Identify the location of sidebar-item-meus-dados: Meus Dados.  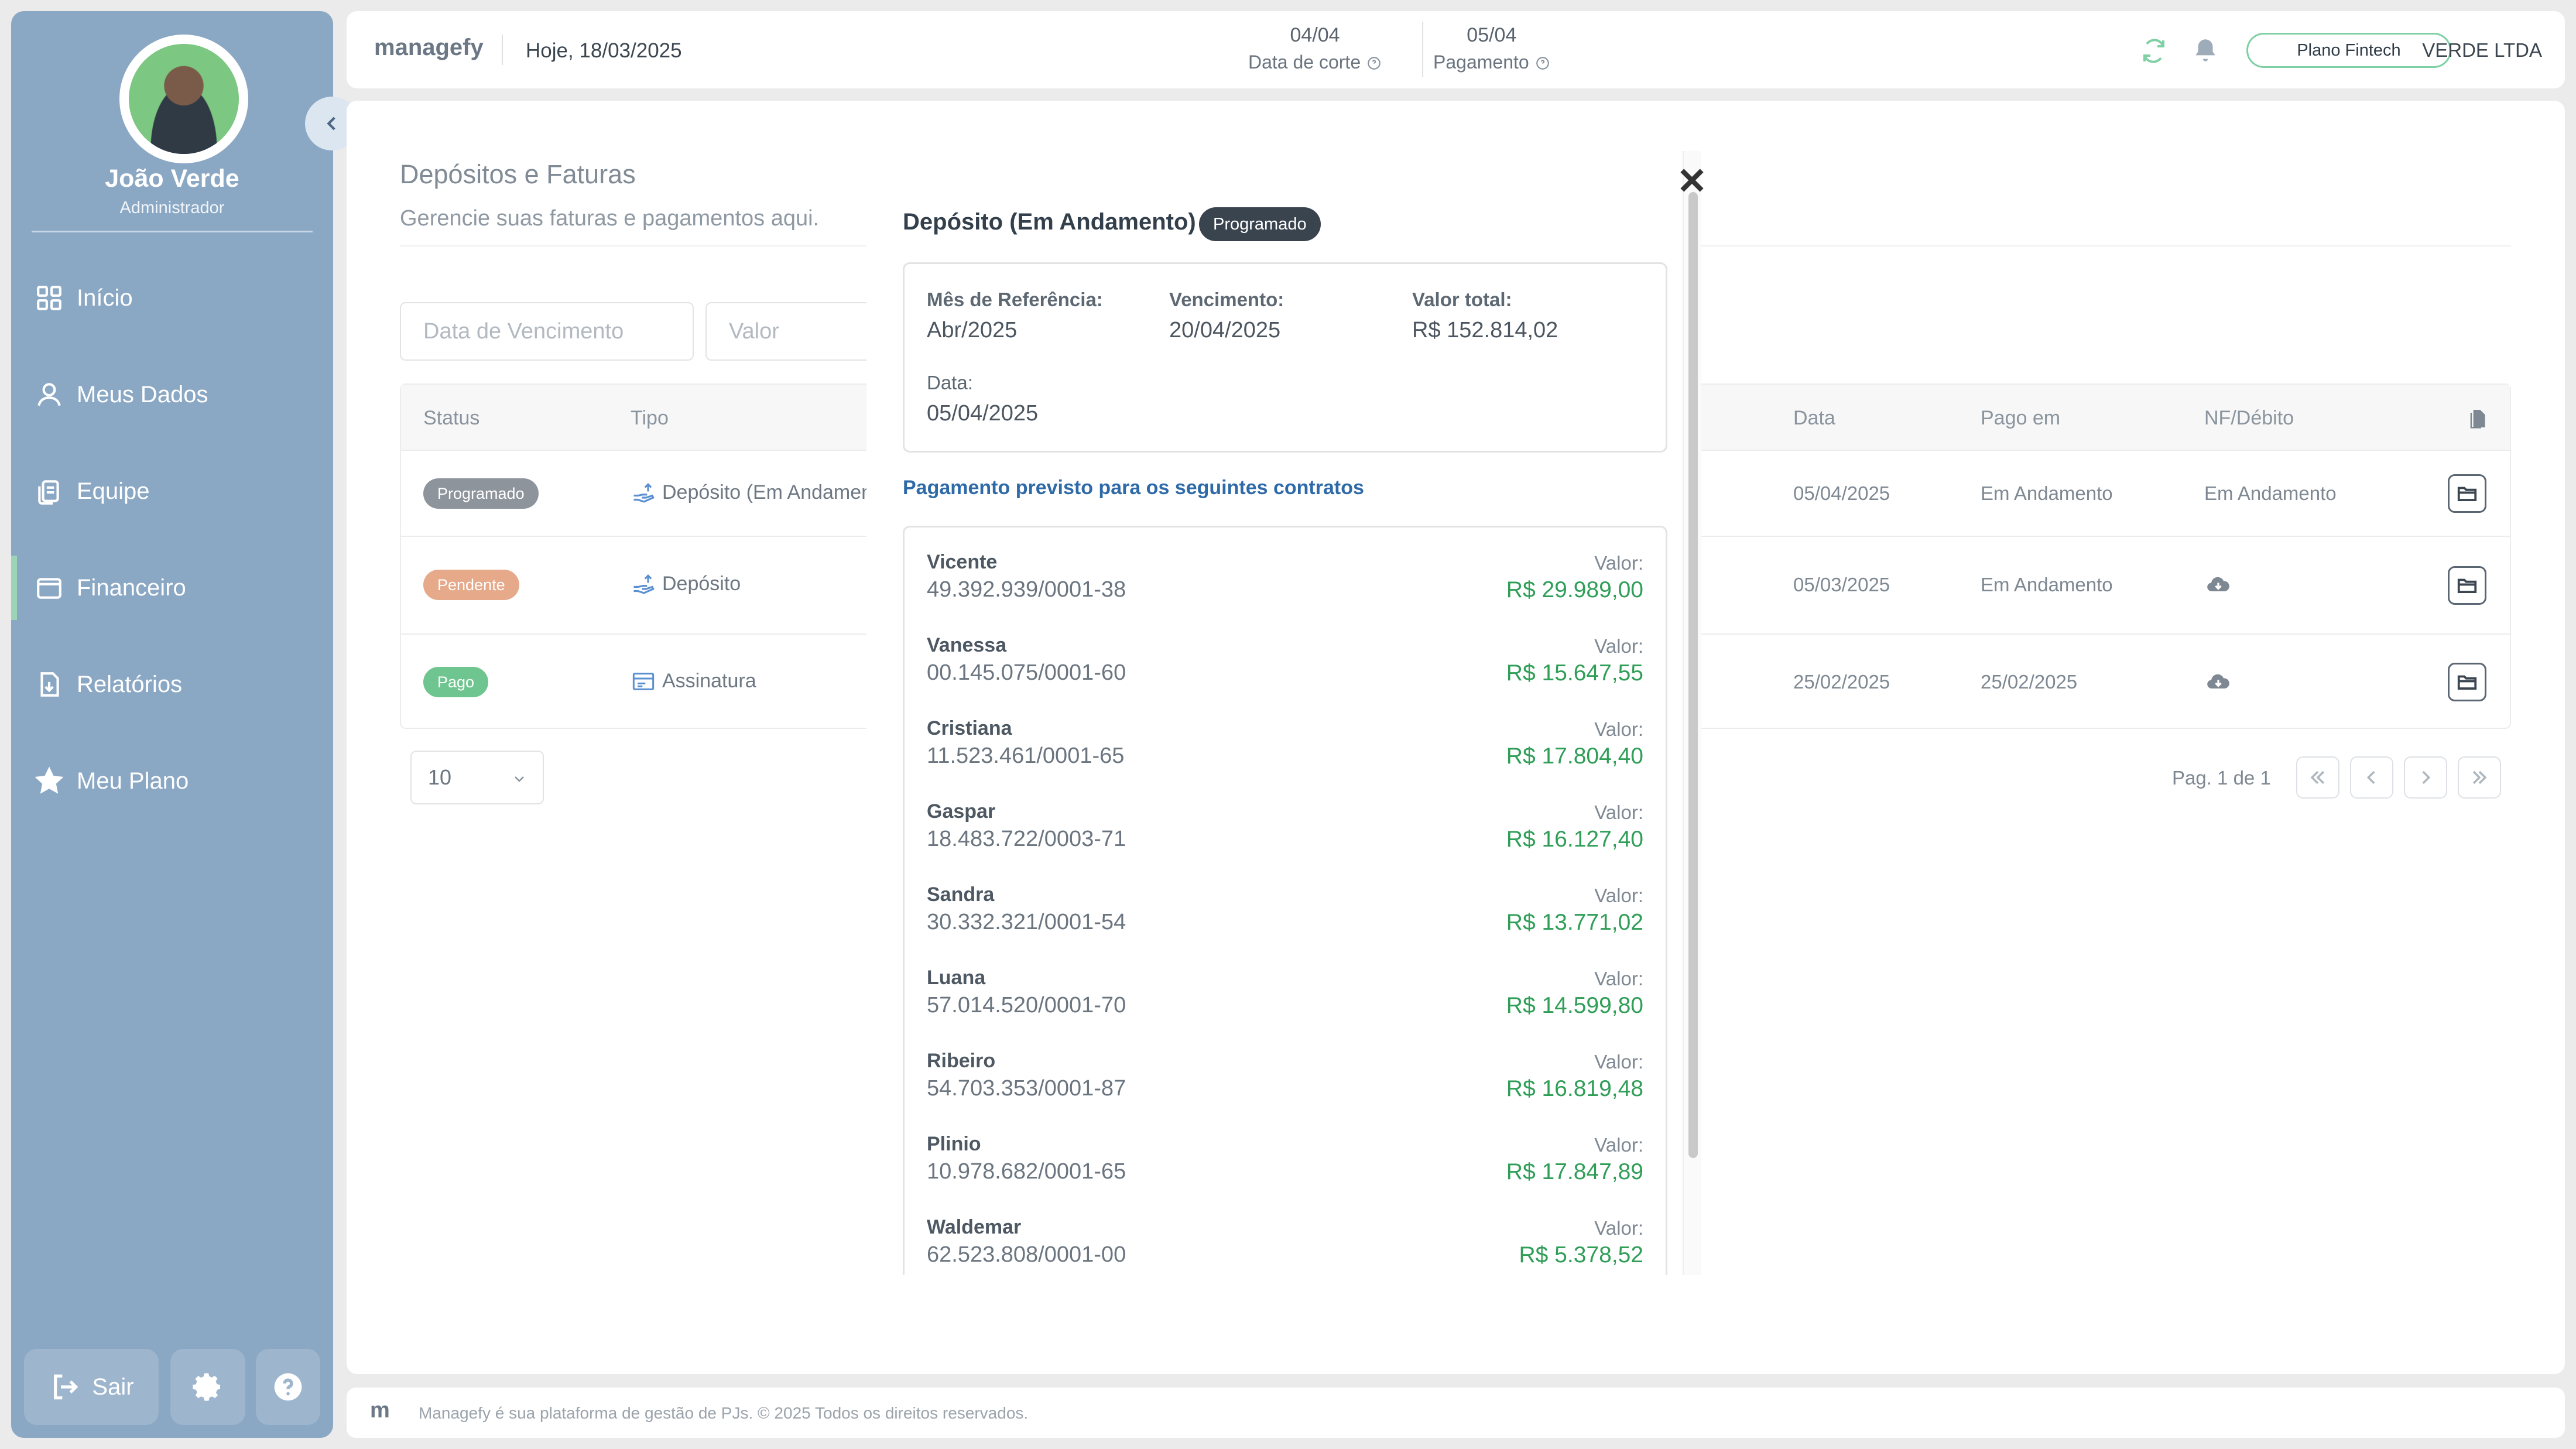
(172, 394).